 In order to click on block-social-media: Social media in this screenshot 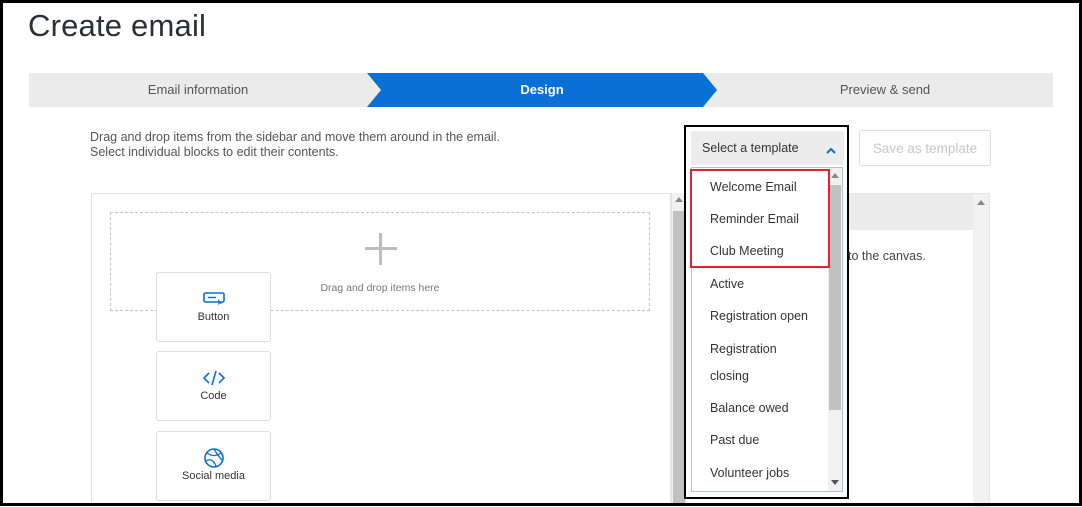, I will do `click(213, 466)`.